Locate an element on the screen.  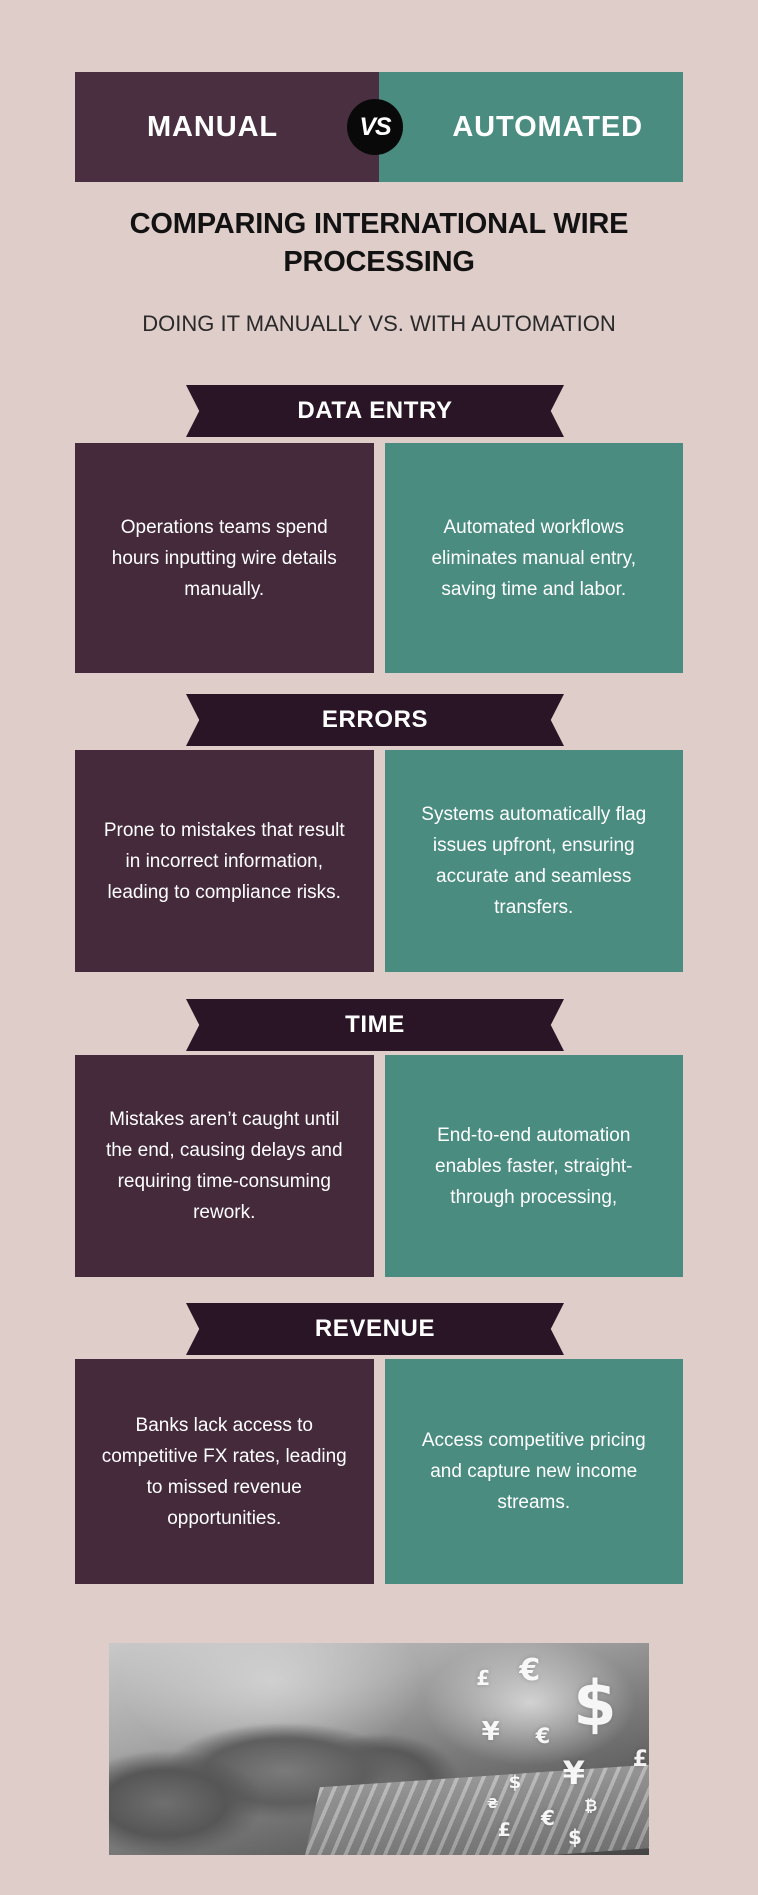
section-banner-label: REVENUE is located at coordinates (375, 1328).